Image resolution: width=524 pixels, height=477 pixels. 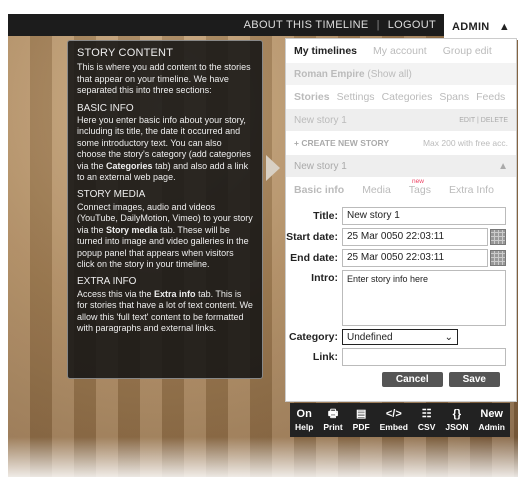 I want to click on link-label: Link:, so click(x=325, y=357).